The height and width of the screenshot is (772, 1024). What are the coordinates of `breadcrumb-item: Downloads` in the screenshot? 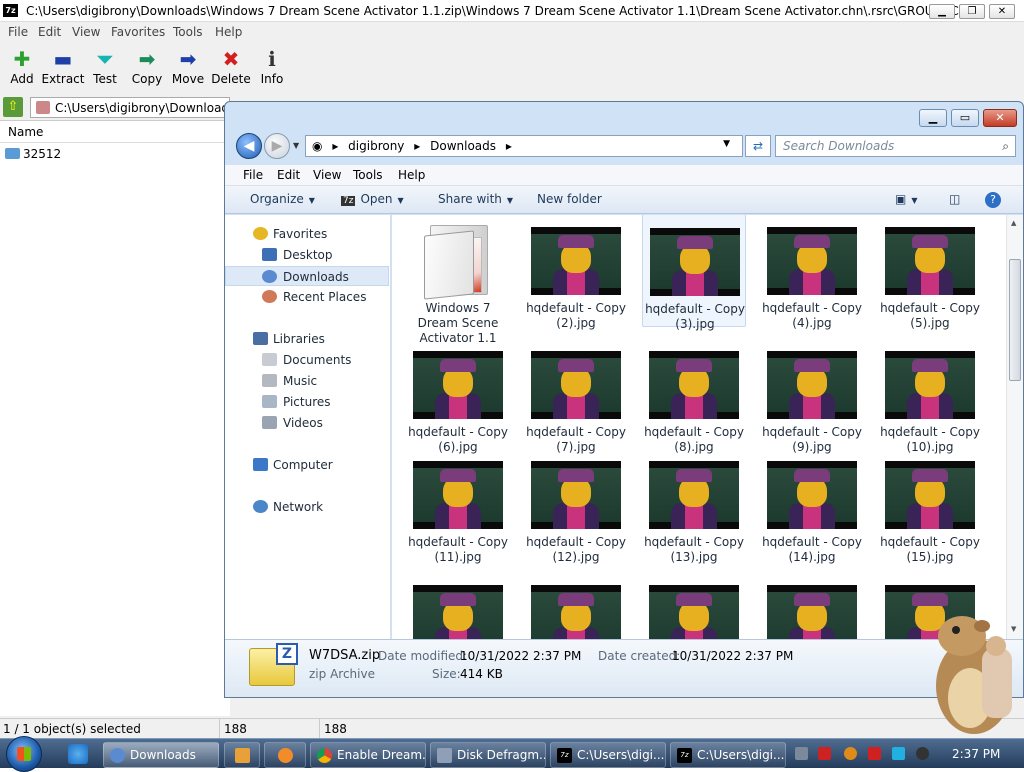 It's located at (463, 146).